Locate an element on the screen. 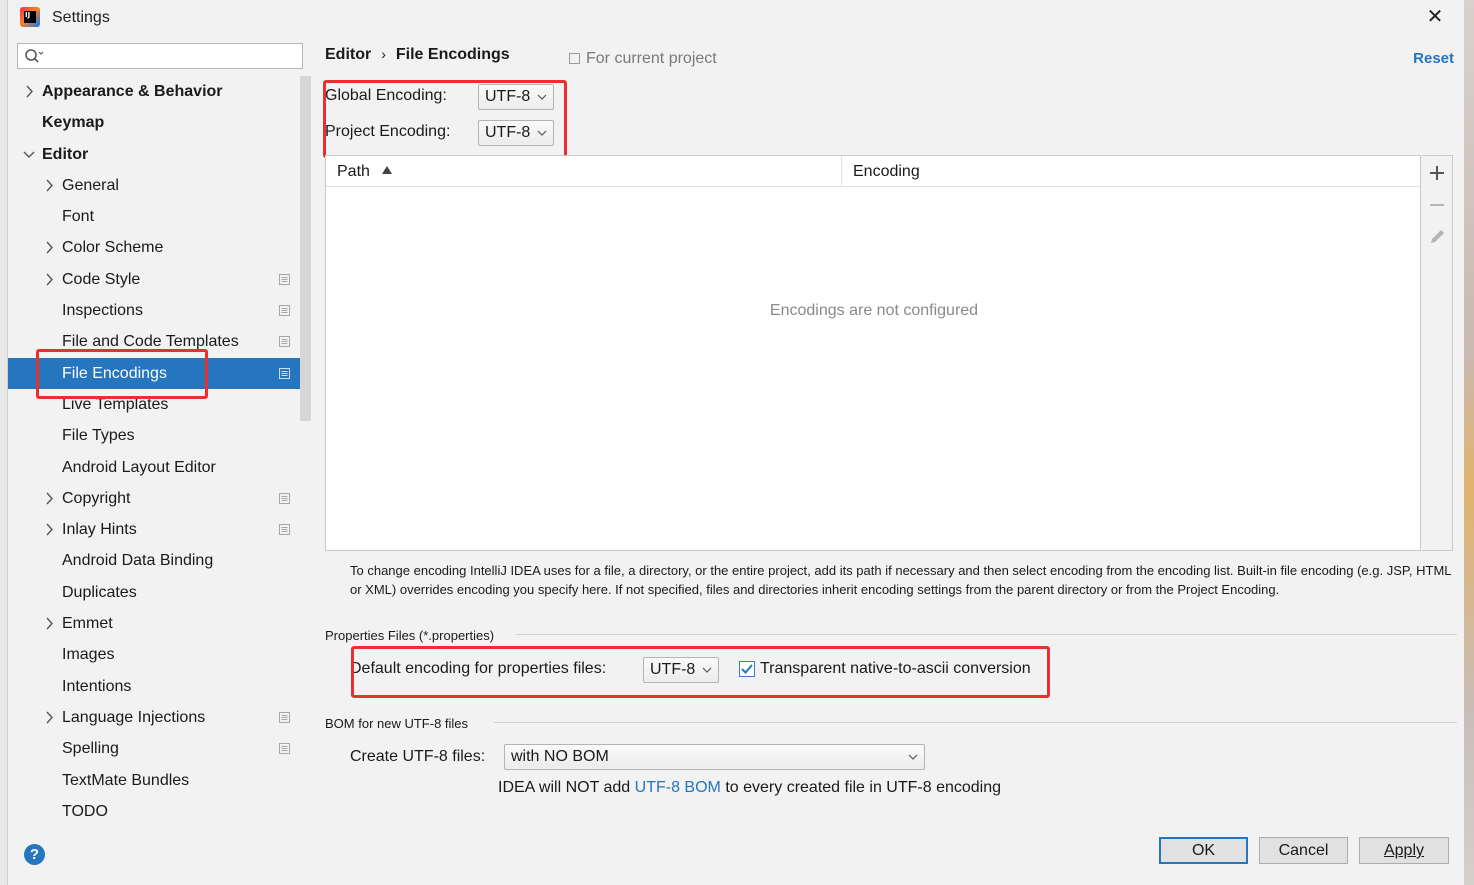  sidebar-item-appearance-behavior: Appearance & Behavior is located at coordinates (159, 91).